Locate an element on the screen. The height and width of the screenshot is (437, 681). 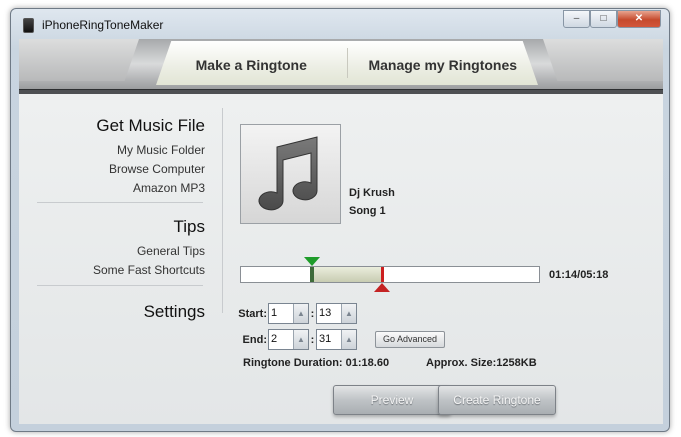
go-advanced-button: Go Advanced is located at coordinates (410, 339).